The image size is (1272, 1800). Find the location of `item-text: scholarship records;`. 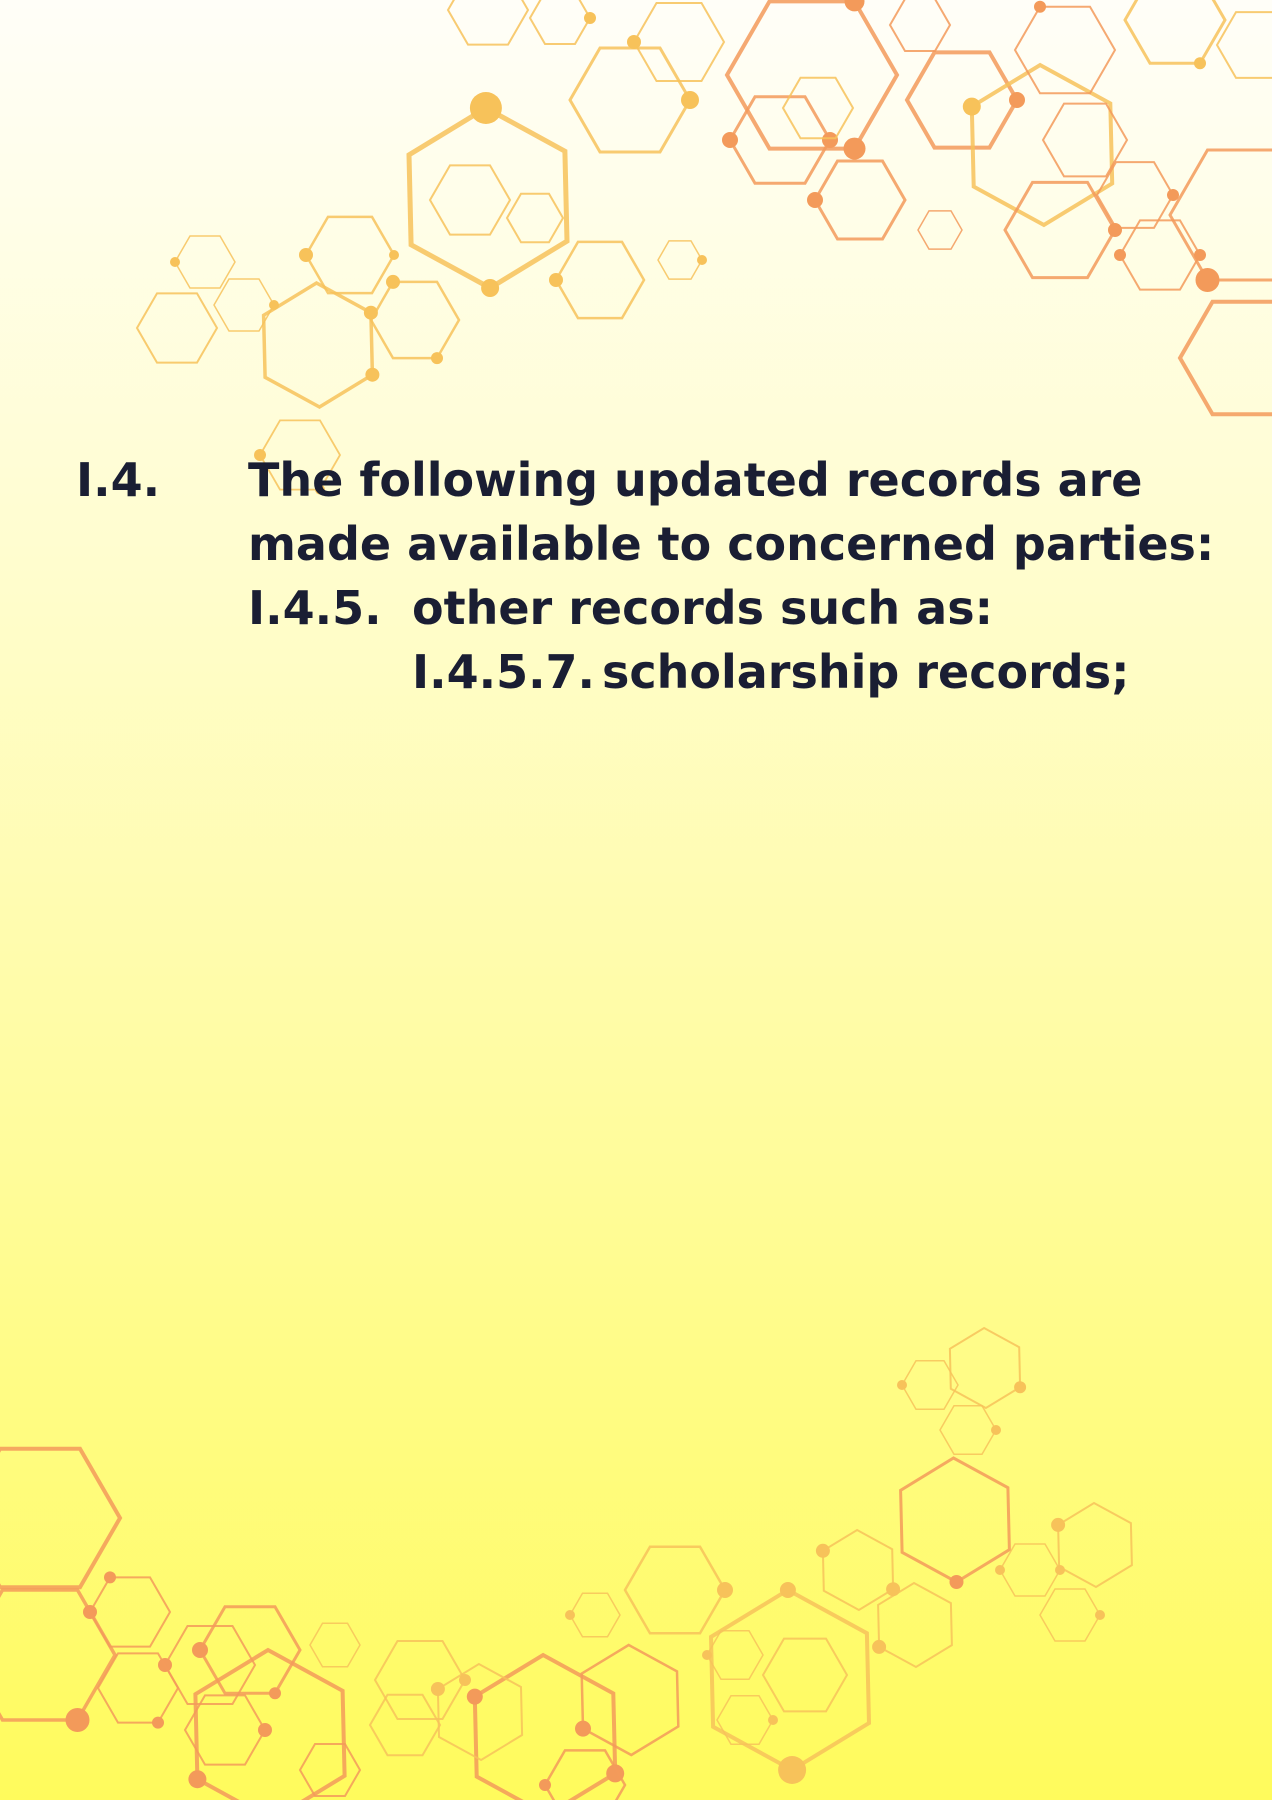

item-text: scholarship records; is located at coordinates (866, 672).